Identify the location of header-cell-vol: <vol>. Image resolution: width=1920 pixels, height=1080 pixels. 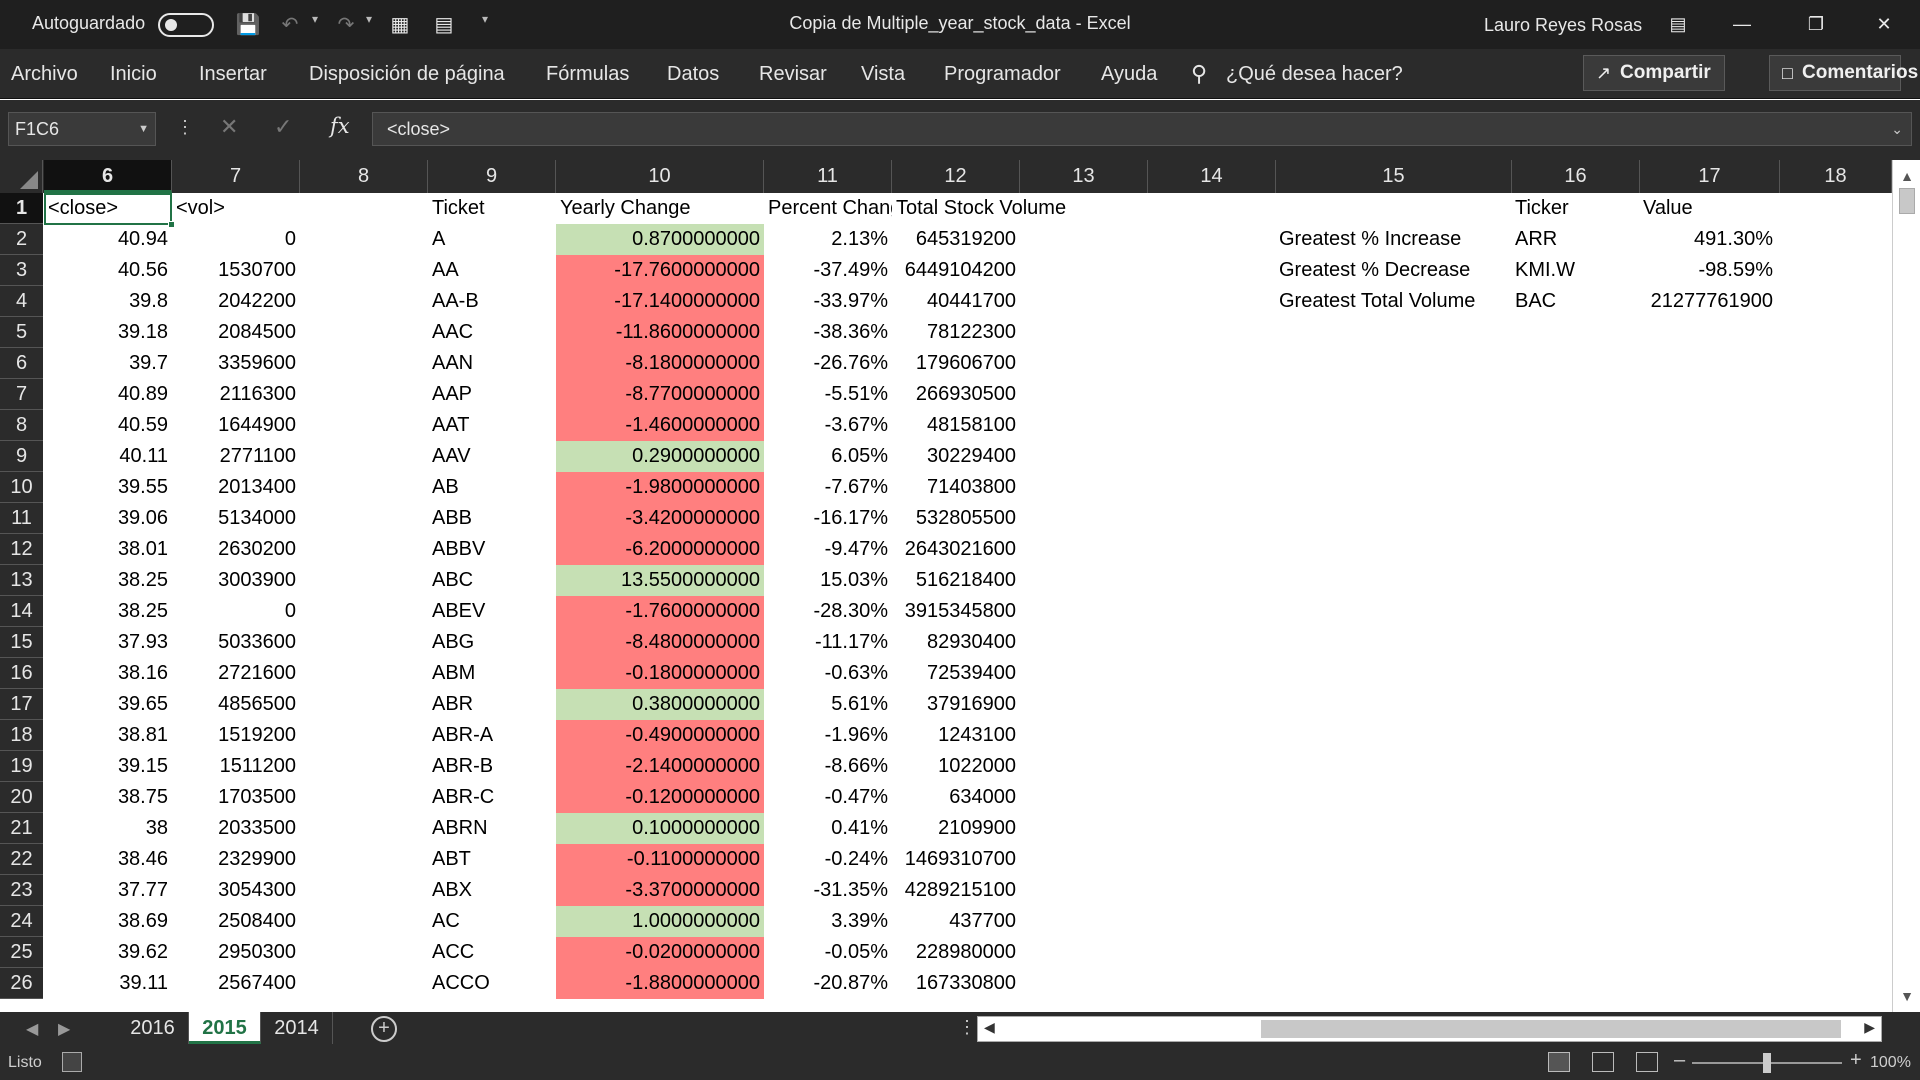
(236, 208).